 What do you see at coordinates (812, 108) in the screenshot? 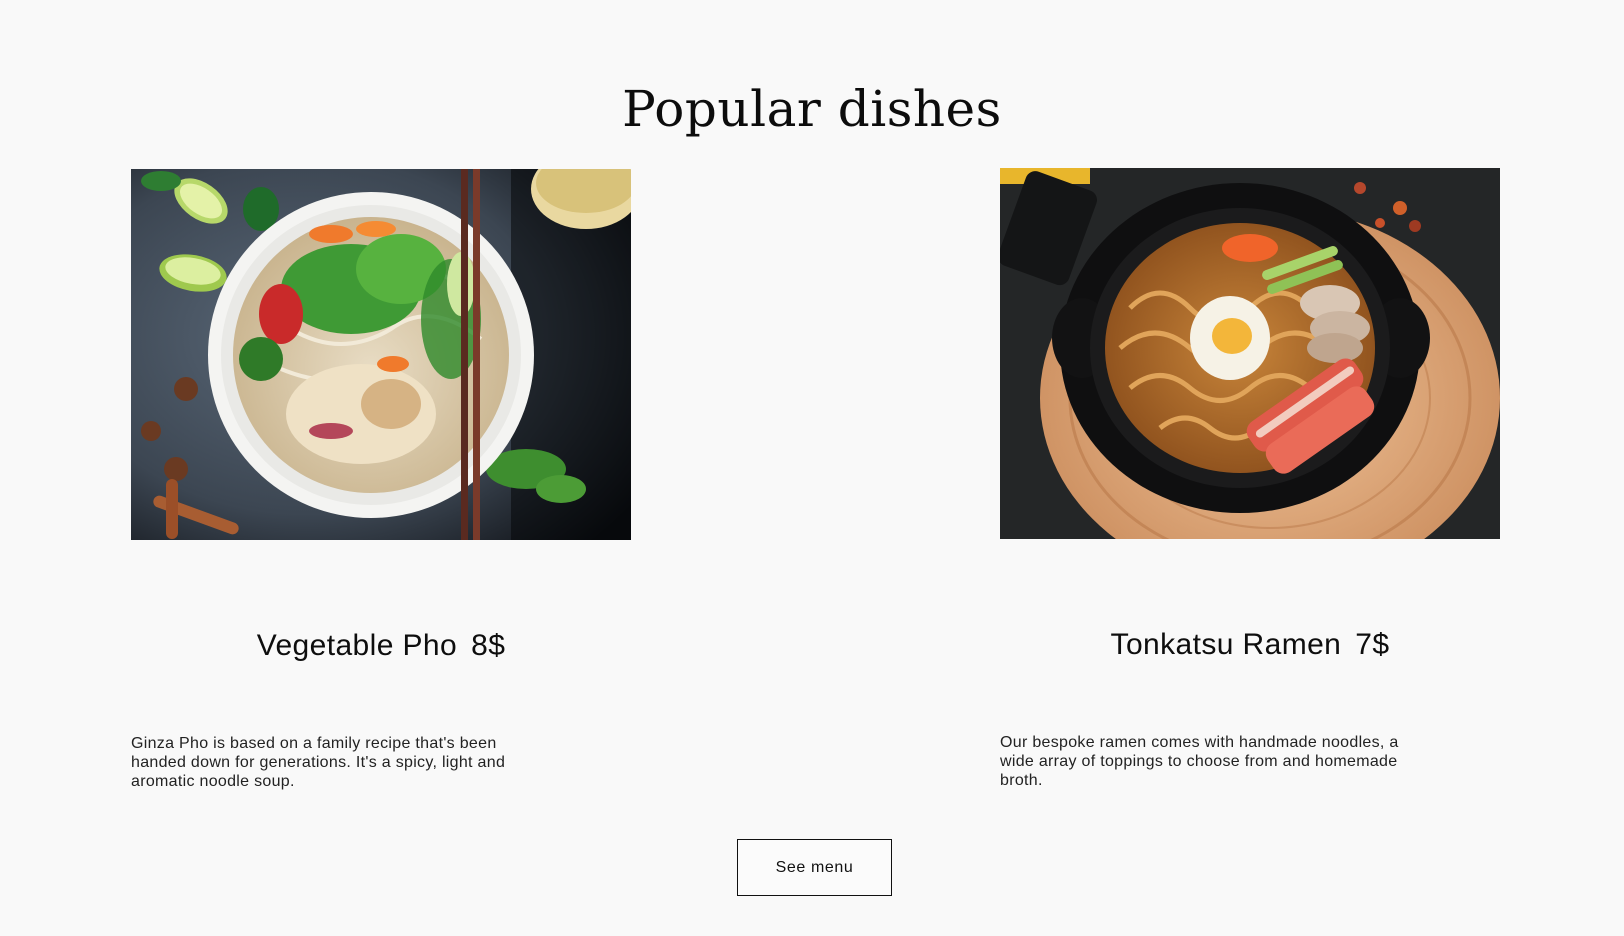
I see `section-title: Popular dishes` at bounding box center [812, 108].